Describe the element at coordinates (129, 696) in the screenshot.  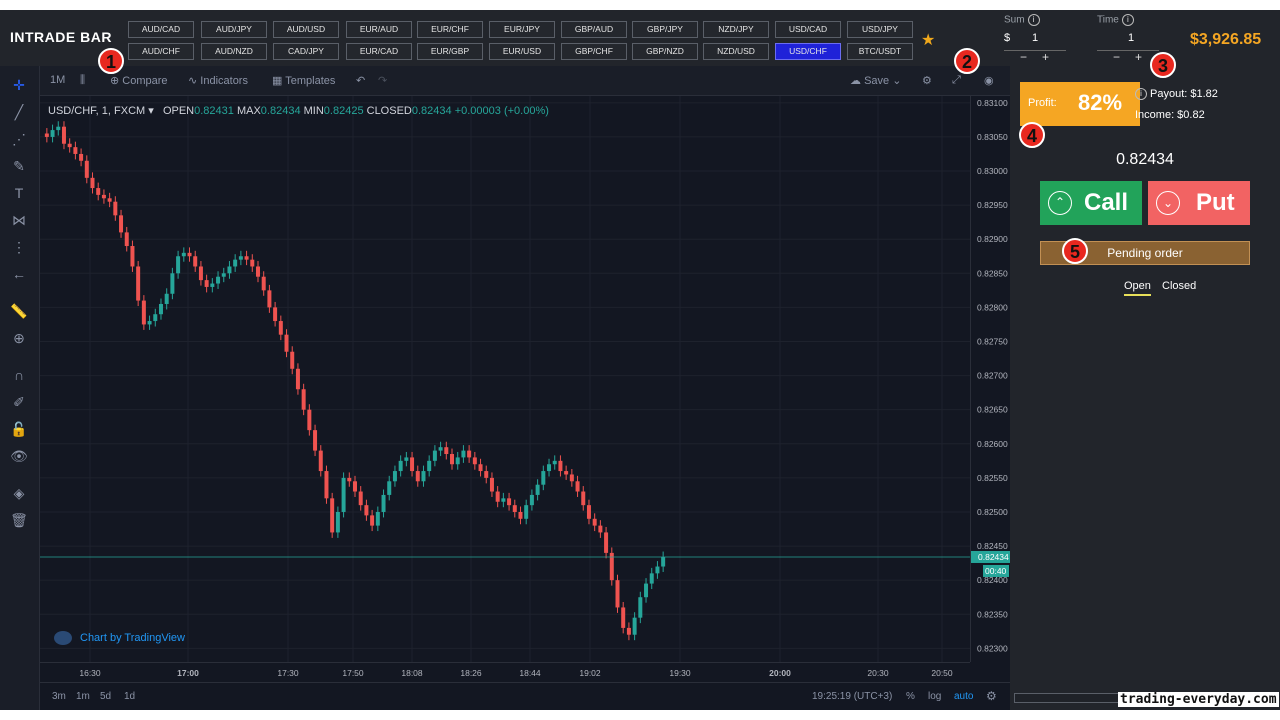
I see `range-1d: 1d` at that location.